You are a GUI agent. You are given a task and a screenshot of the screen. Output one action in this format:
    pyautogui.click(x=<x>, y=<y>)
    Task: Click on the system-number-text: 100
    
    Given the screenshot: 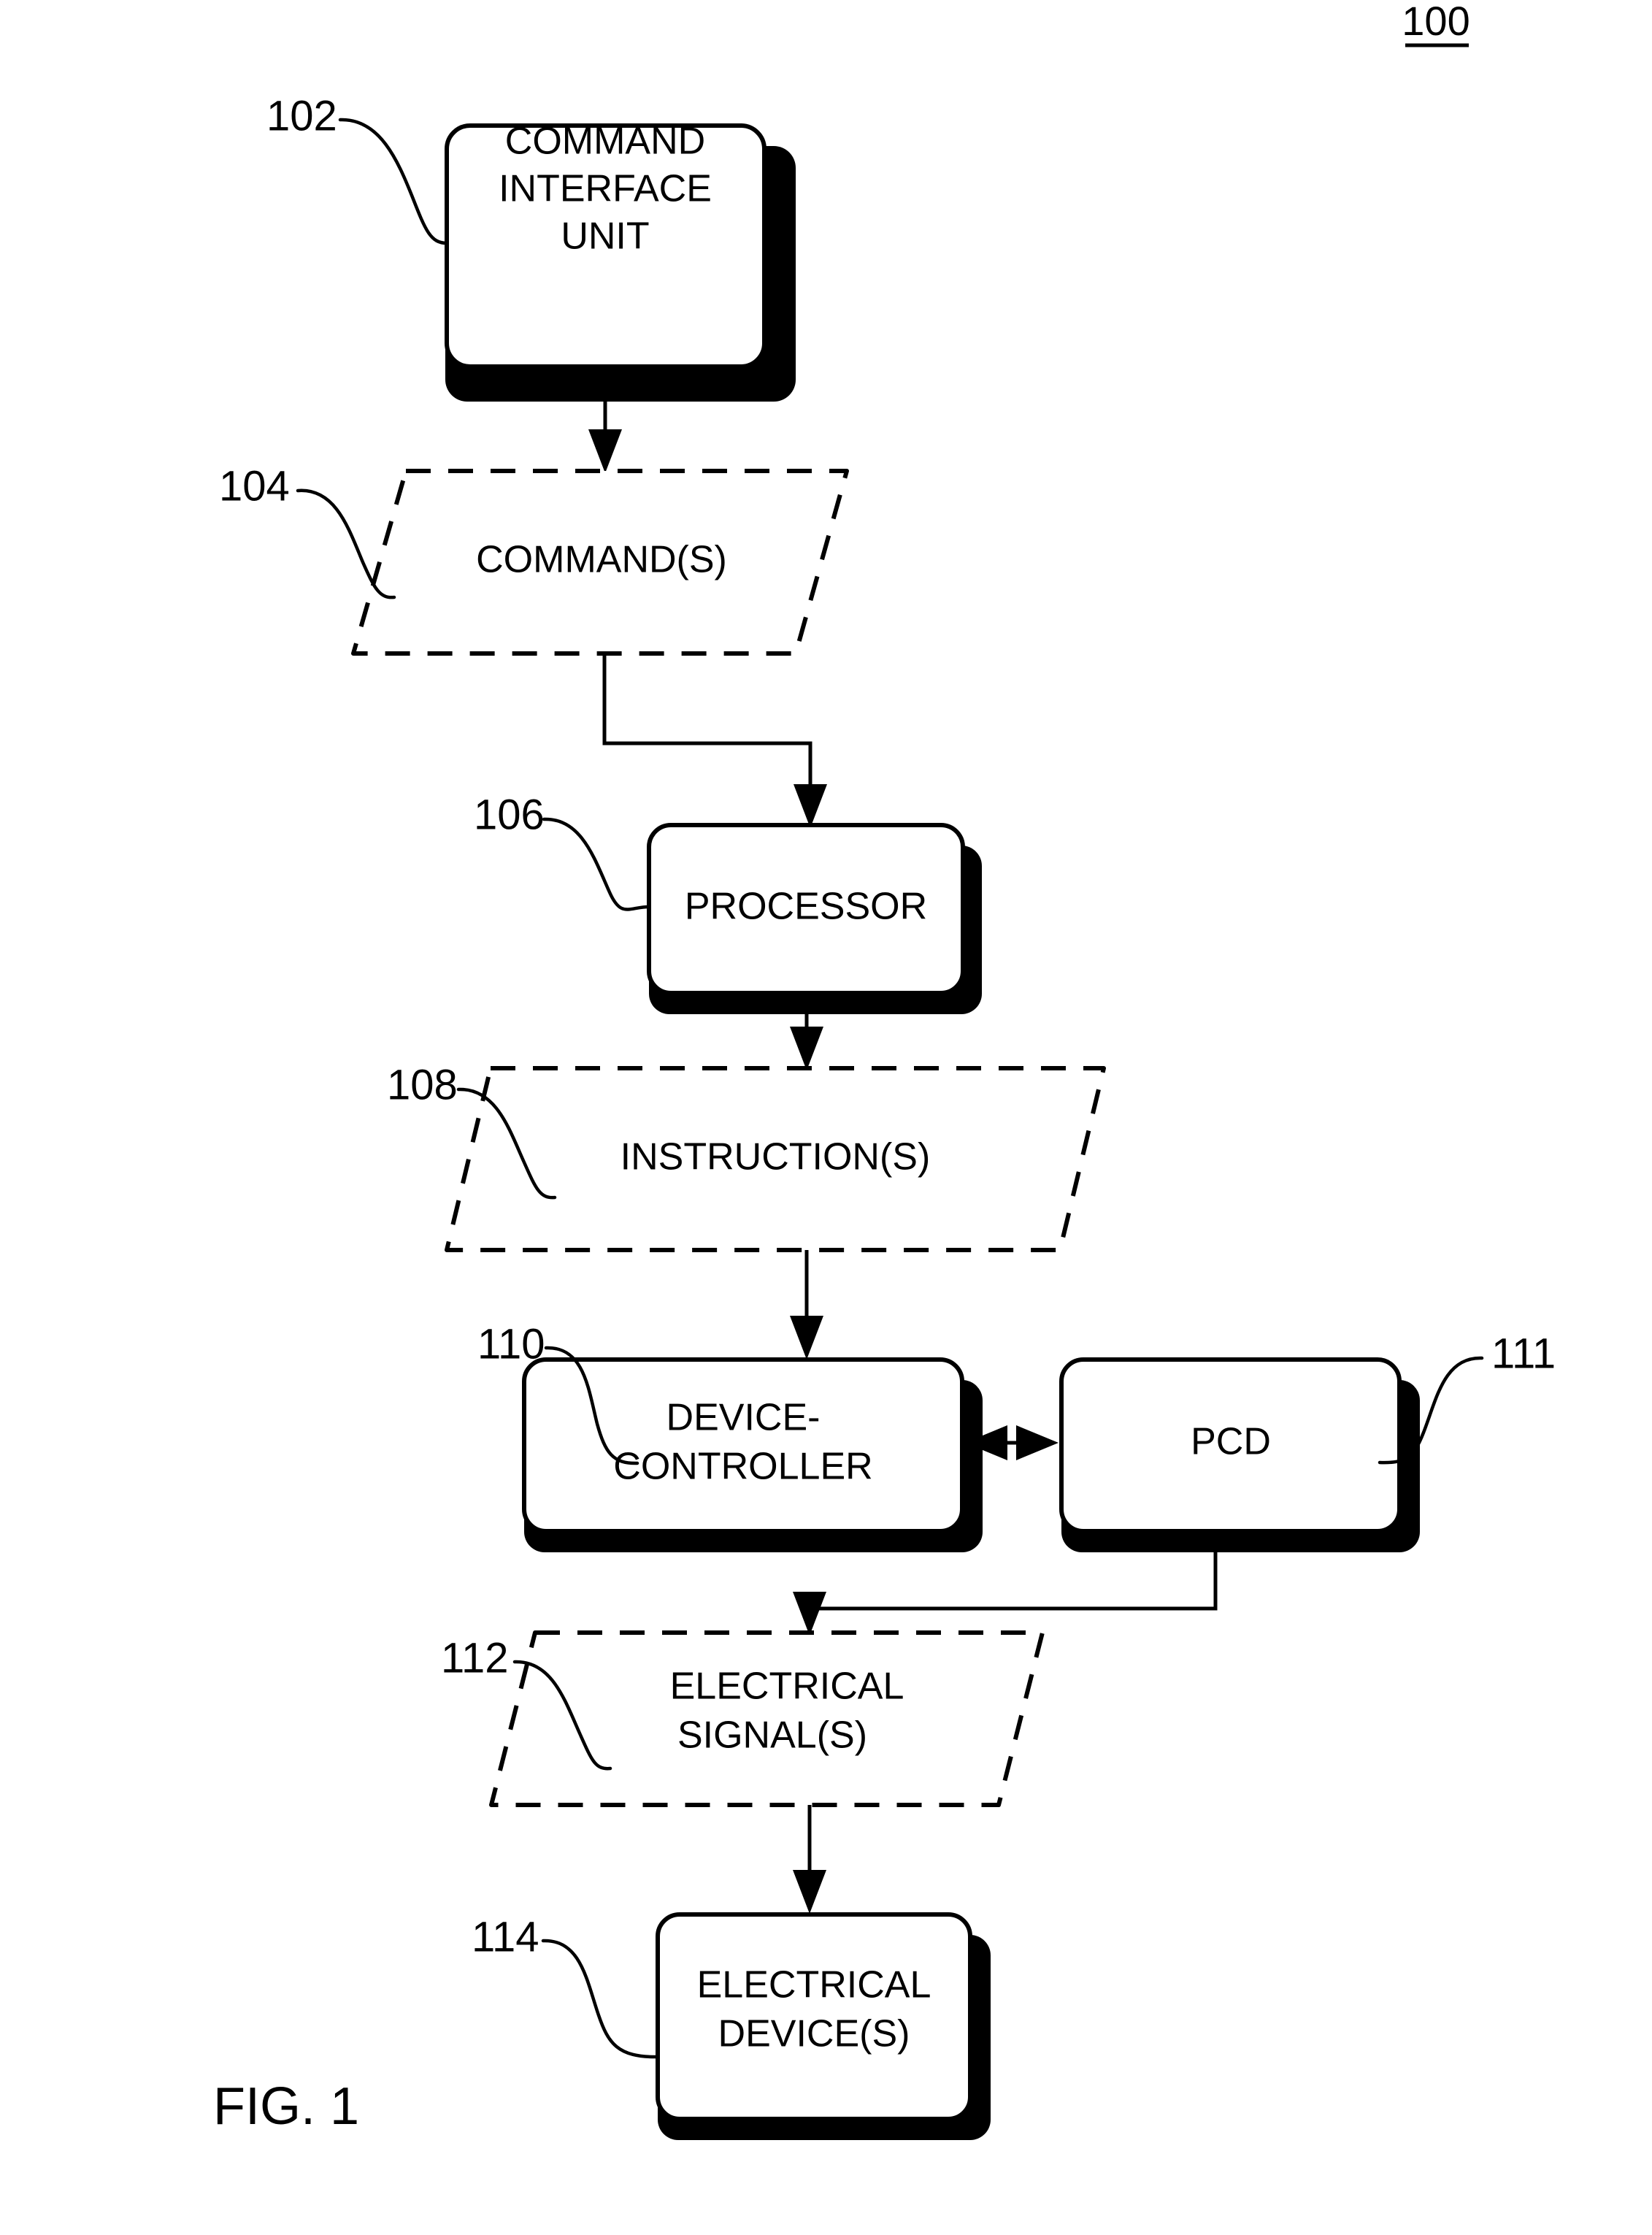 What is the action you would take?
    pyautogui.click(x=1435, y=22)
    